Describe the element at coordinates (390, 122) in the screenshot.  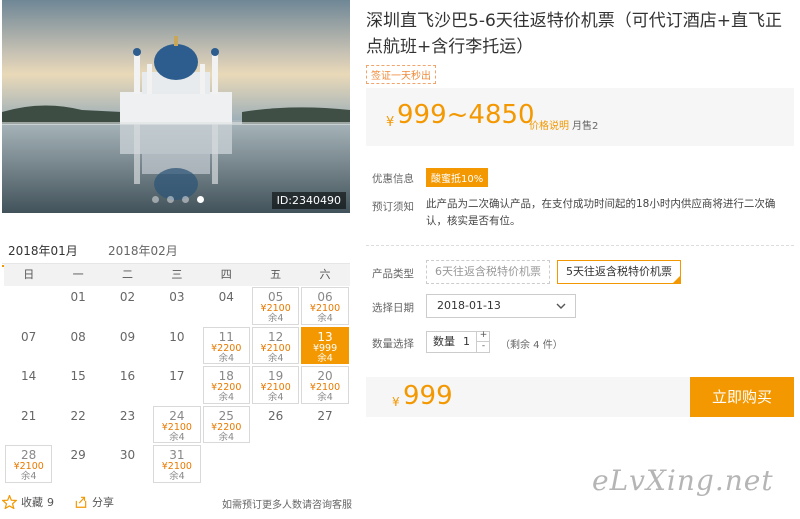
I see `price-currency: ¥` at that location.